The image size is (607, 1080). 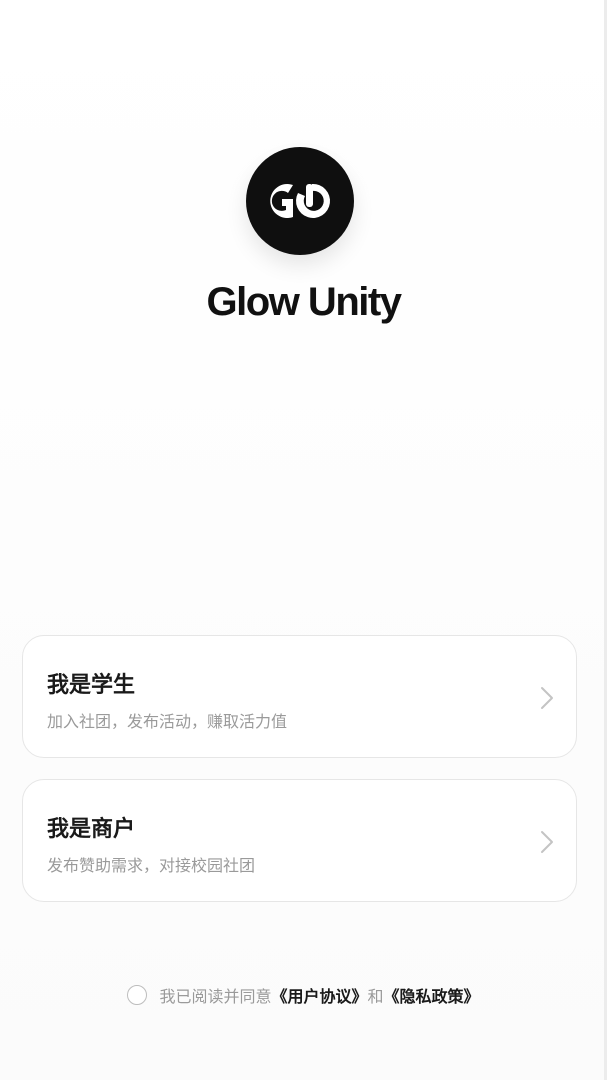 I want to click on privacy-policy-link: 《隐私政策》, so click(x=432, y=995).